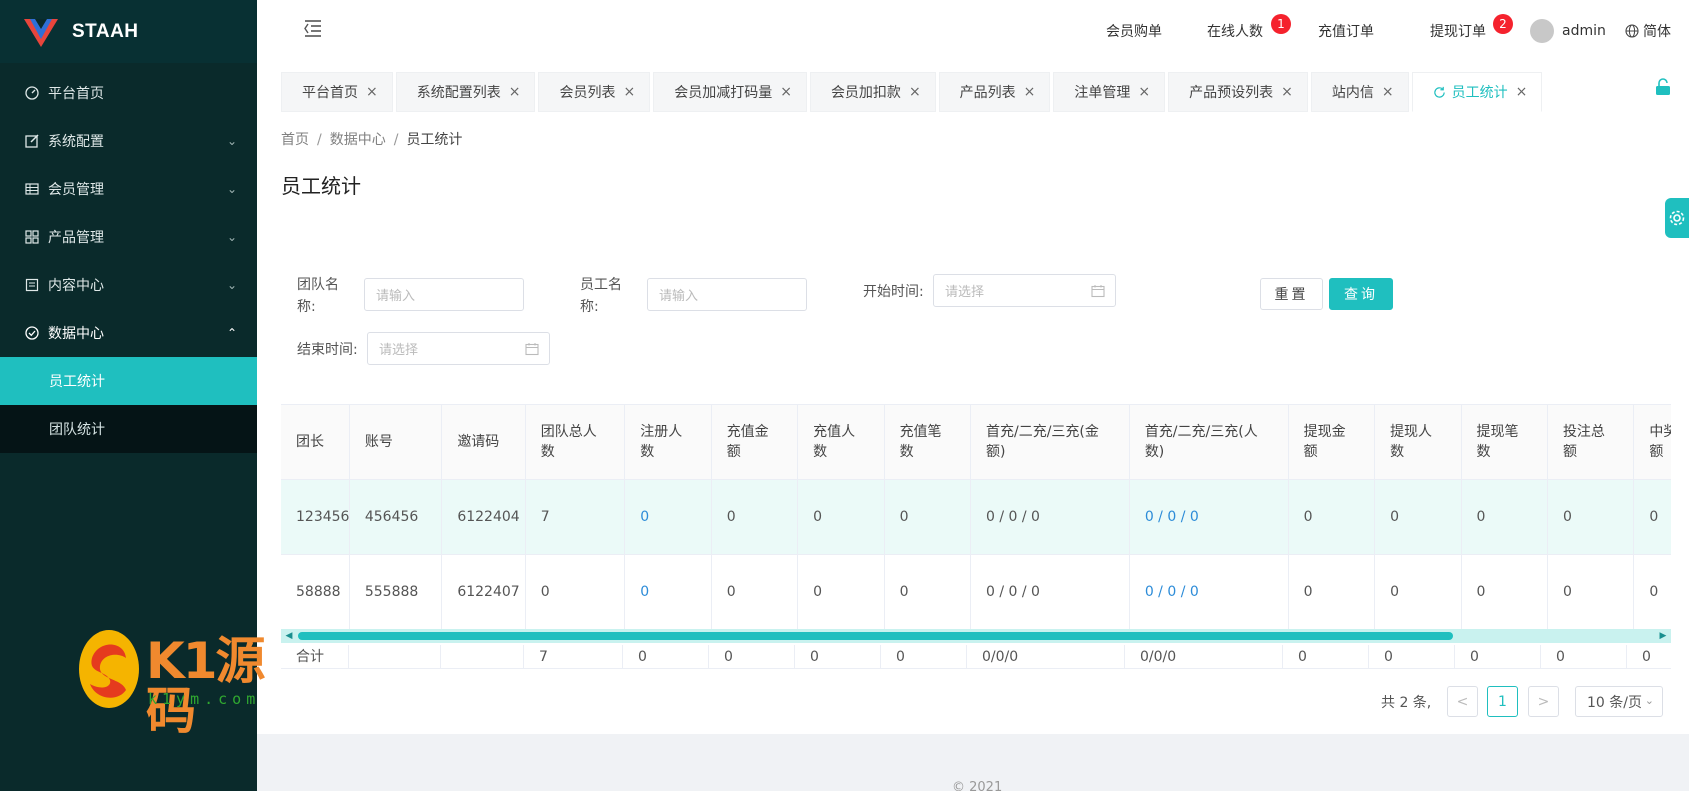  Describe the element at coordinates (128, 285) in the screenshot. I see `sidebar-item-content: 内容中心 ⌄` at that location.